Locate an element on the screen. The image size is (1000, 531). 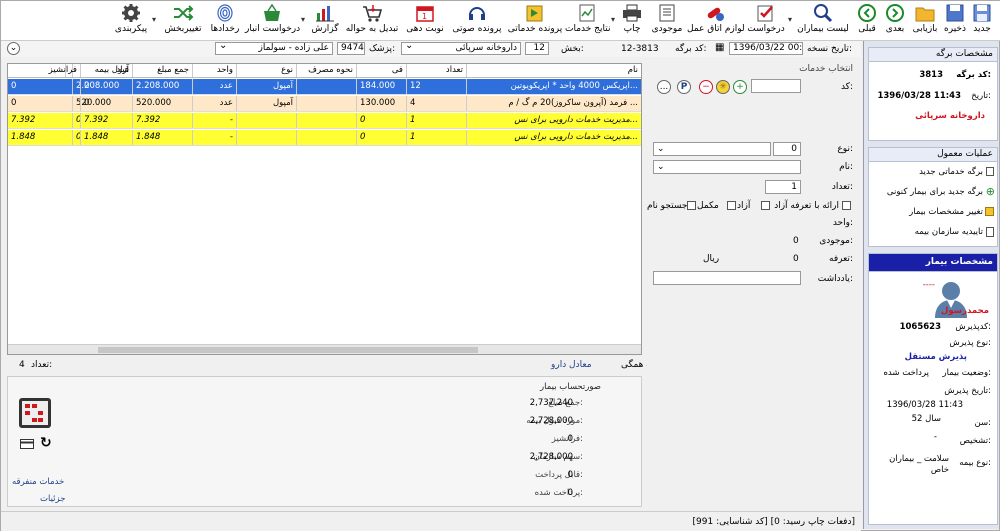
services-title: انتخاب خدمات is located at coordinates (826, 69).